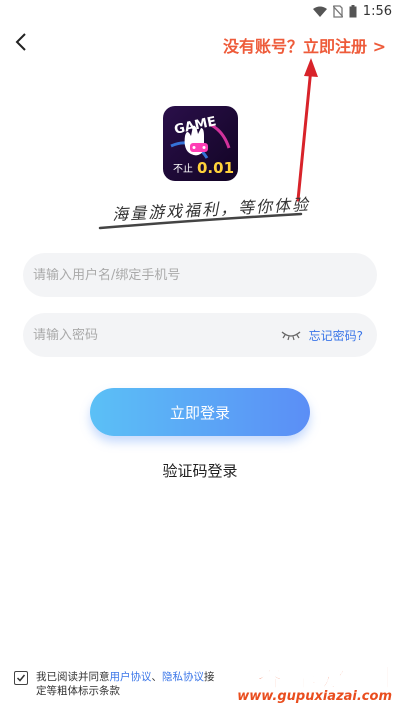 This screenshot has width=400, height=712. Describe the element at coordinates (200, 221) in the screenshot. I see `slogan-underline` at that location.